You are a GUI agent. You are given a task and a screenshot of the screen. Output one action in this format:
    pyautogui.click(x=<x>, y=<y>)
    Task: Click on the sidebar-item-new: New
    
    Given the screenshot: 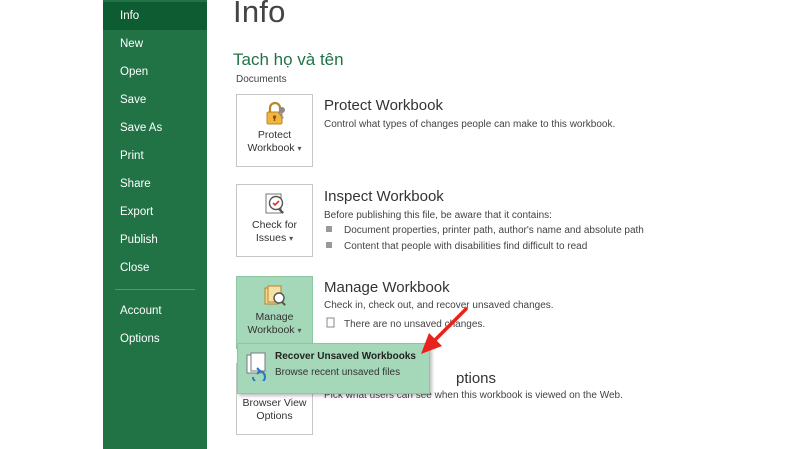 What is the action you would take?
    pyautogui.click(x=155, y=44)
    